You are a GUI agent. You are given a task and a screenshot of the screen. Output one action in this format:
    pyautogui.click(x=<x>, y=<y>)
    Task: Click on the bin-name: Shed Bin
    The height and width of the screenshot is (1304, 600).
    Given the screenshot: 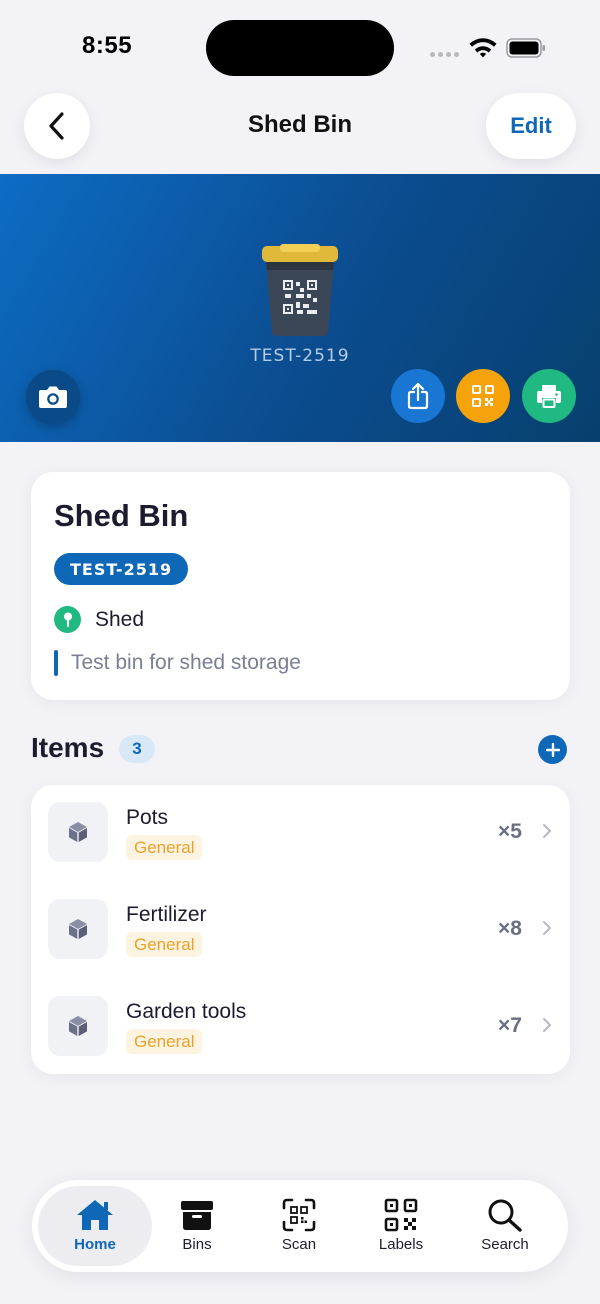 What is the action you would take?
    pyautogui.click(x=121, y=515)
    